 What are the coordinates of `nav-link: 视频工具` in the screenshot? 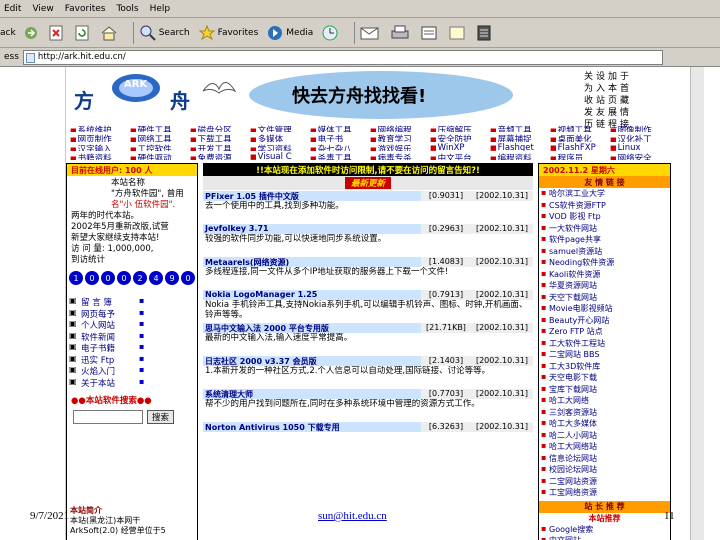 It's located at (580, 128).